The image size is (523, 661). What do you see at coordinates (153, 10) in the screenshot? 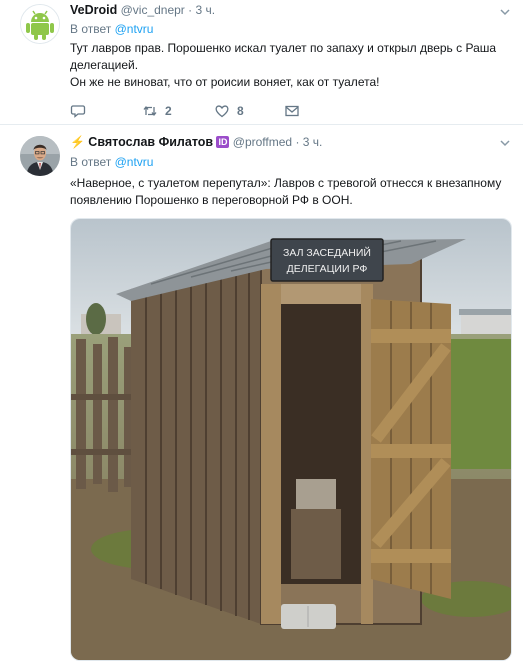
I see `user-handle: @vic_dnepr` at bounding box center [153, 10].